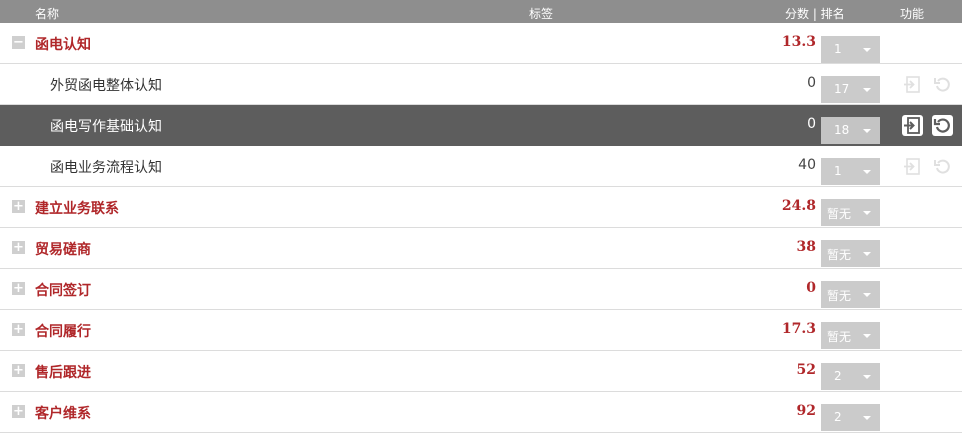 Image resolution: width=962 pixels, height=436 pixels. Describe the element at coordinates (63, 250) in the screenshot. I see `row-name: 贸易磋商` at that location.